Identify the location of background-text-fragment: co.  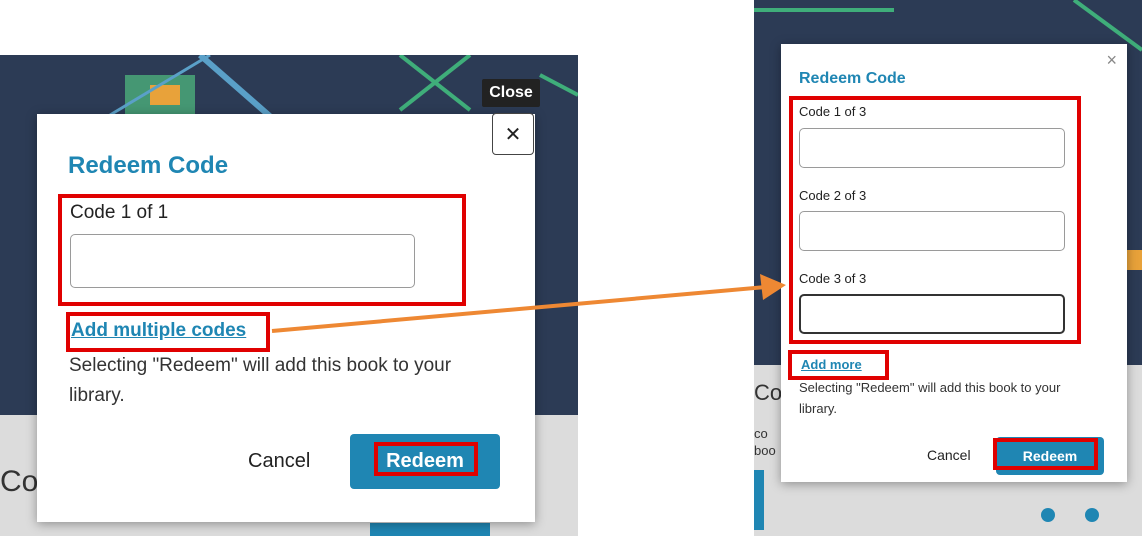
(761, 433).